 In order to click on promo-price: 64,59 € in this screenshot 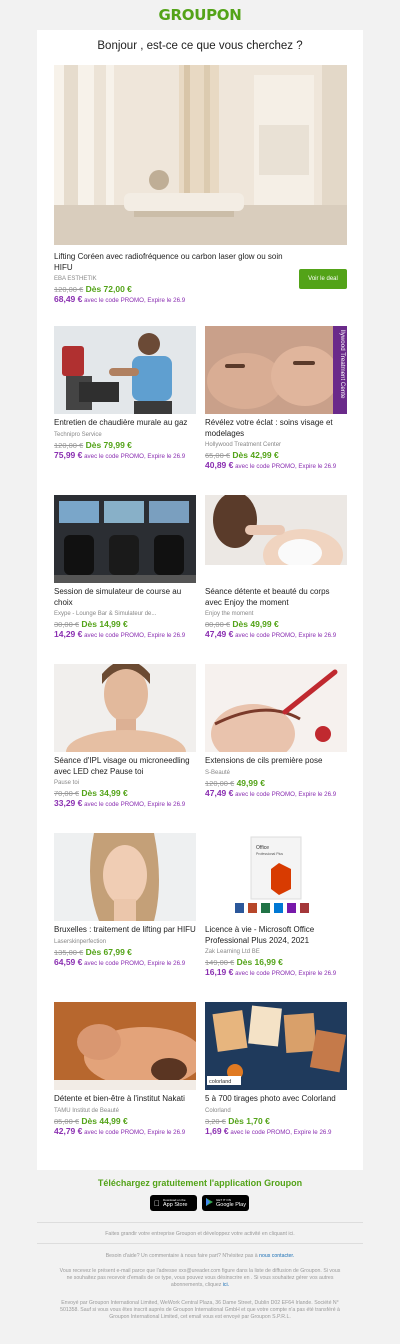, I will do `click(68, 961)`.